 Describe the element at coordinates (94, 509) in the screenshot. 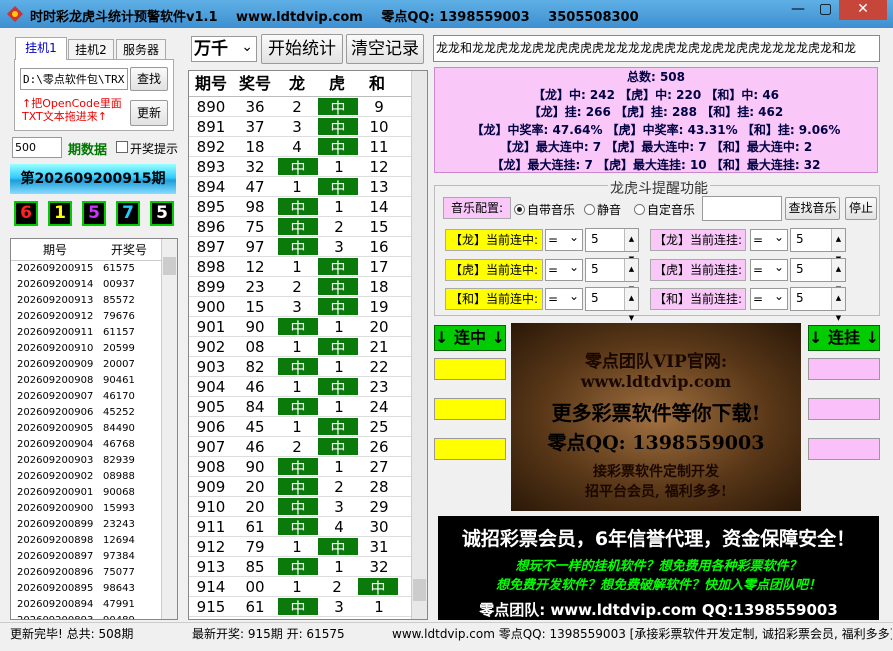

I see `history-row: 202609200900 15993` at that location.